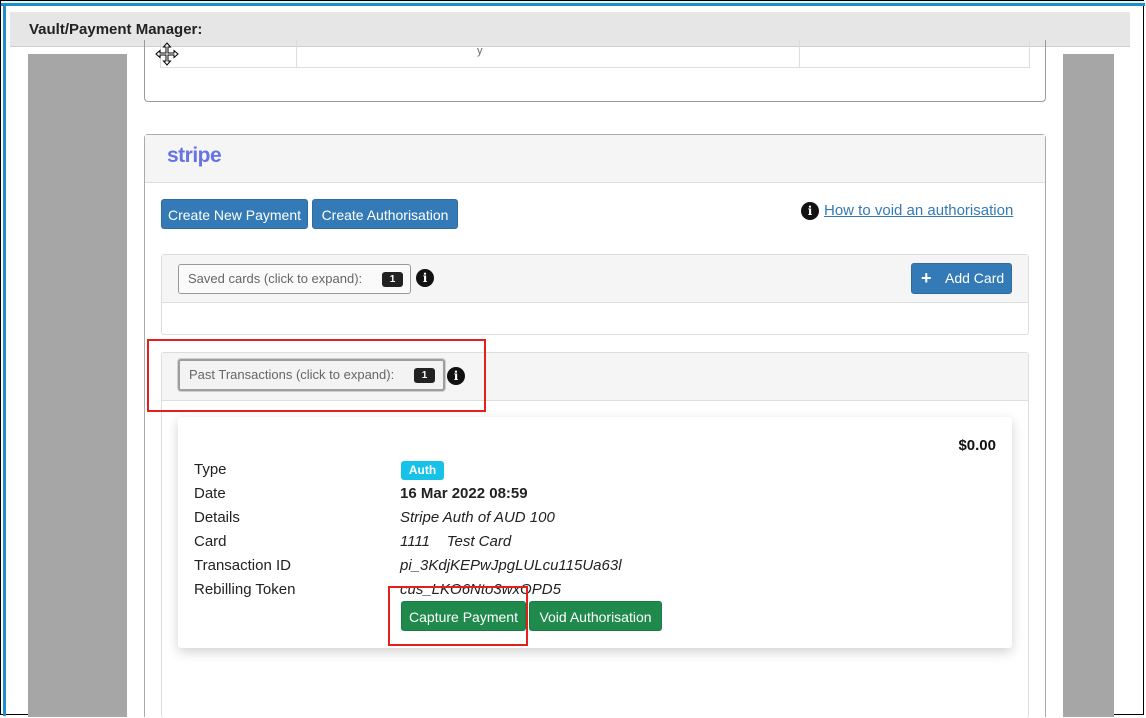 The image size is (1146, 718). Describe the element at coordinates (385, 214) in the screenshot. I see `create-authorisation-button: Create Authorisation` at that location.